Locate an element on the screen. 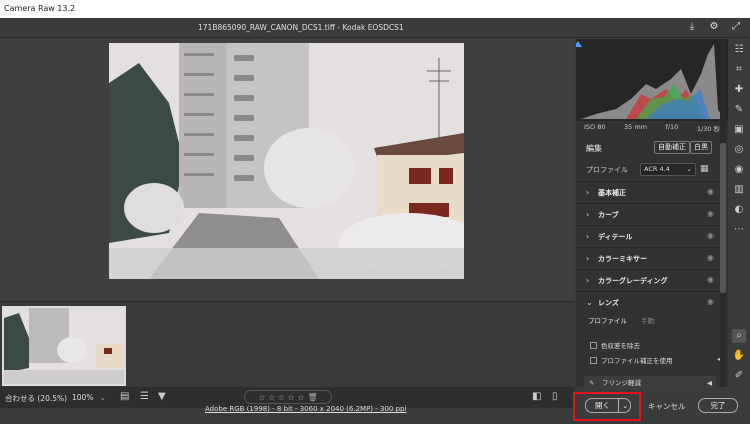 Image resolution: width=750 pixels, height=424 pixels. profile-value: ACR 4.4 is located at coordinates (657, 169).